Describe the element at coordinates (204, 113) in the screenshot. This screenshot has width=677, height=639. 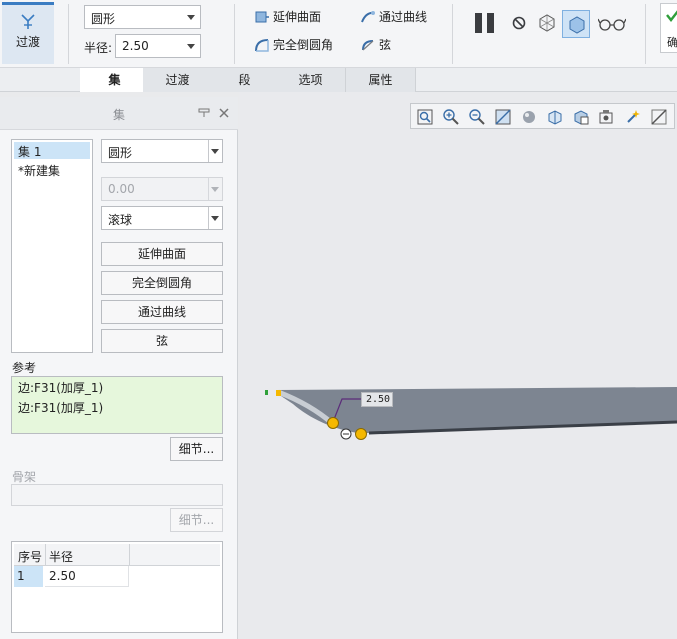
I see `pin-icon` at that location.